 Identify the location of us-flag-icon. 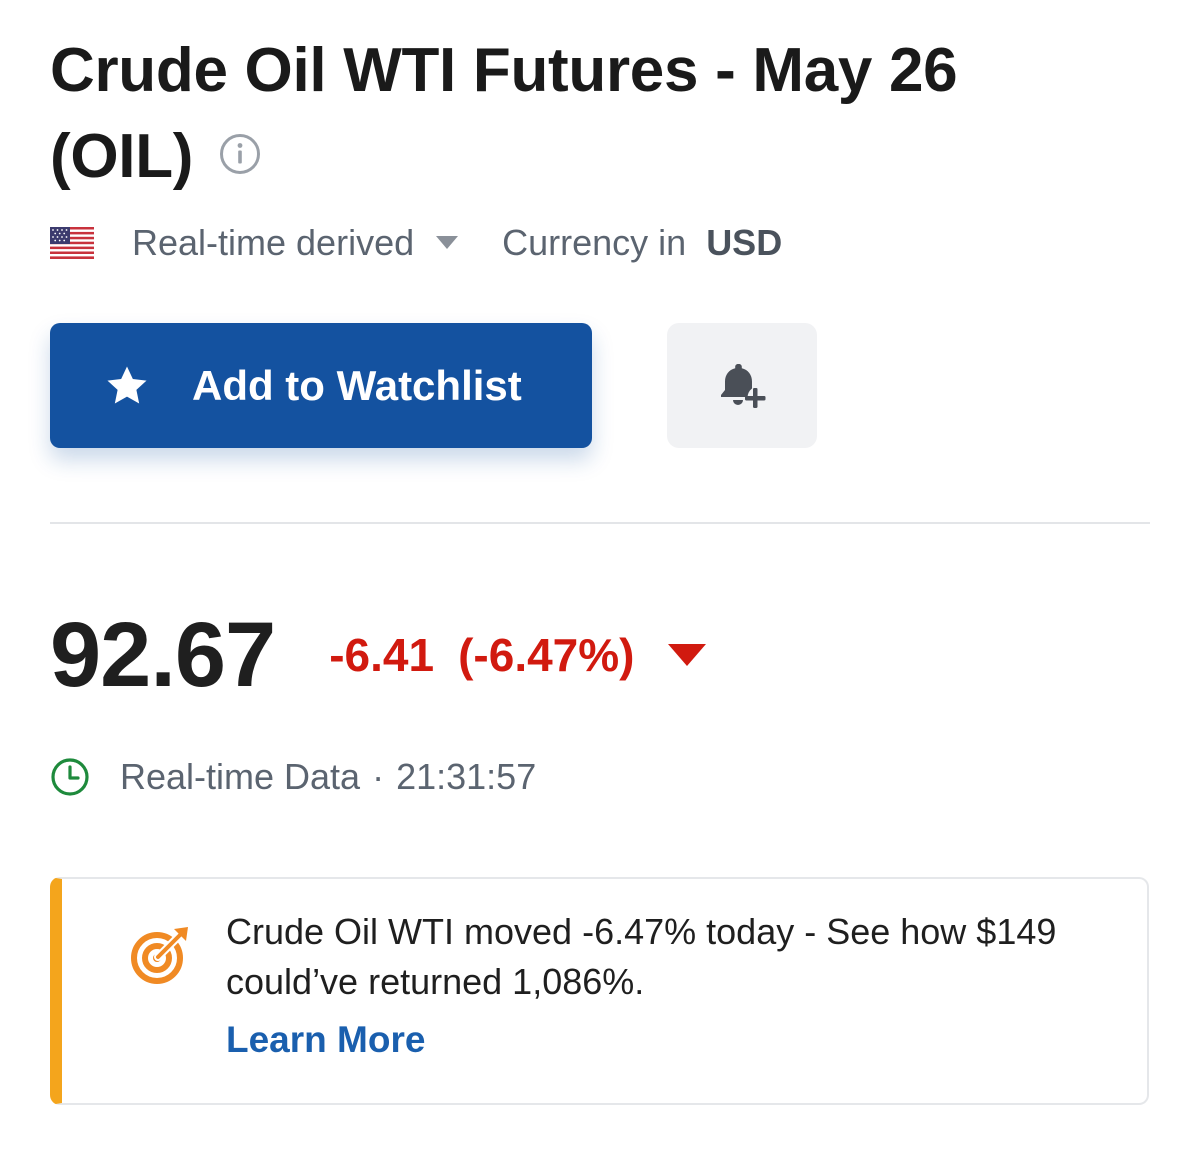
(72, 243).